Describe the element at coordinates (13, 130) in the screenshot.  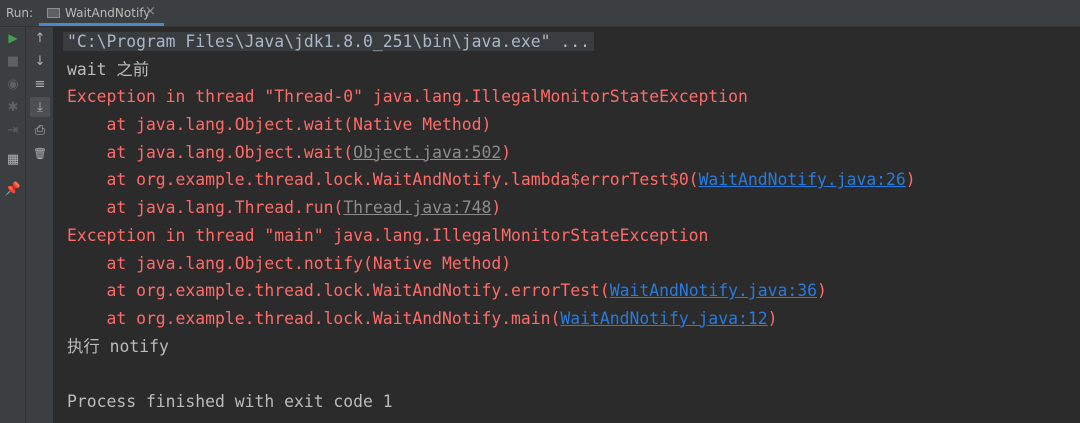
I see `restore-layout-icon: ⇥` at that location.